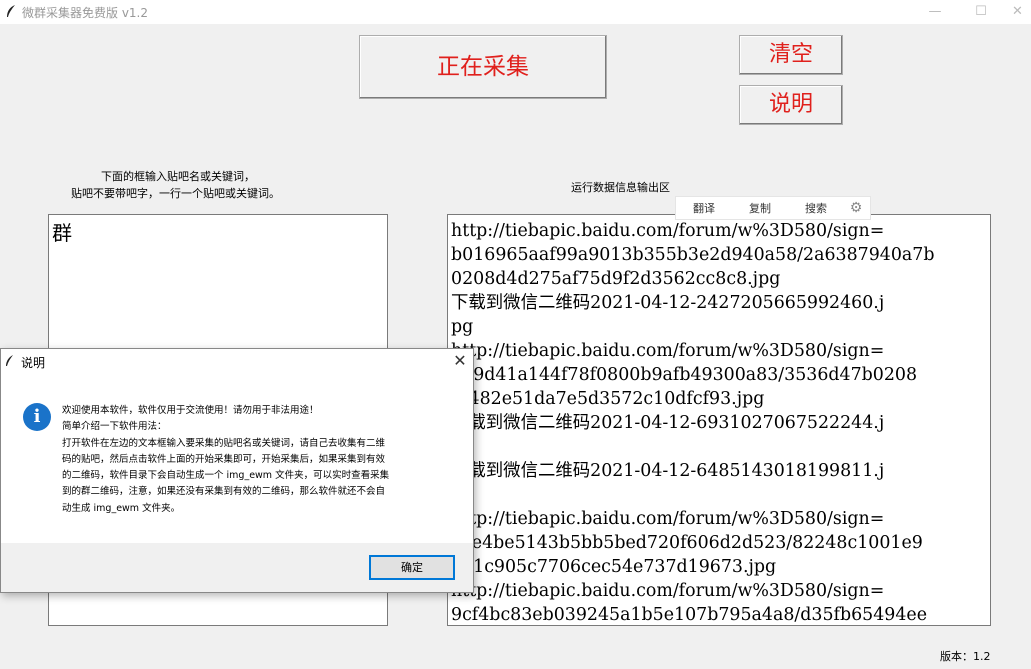 This screenshot has width=1031, height=669. Describe the element at coordinates (226, 476) in the screenshot. I see `dialog-message-line: 的二维码，软件目录下会自动生成一个 img_ewm 文件夹，可以实时查看采集` at that location.